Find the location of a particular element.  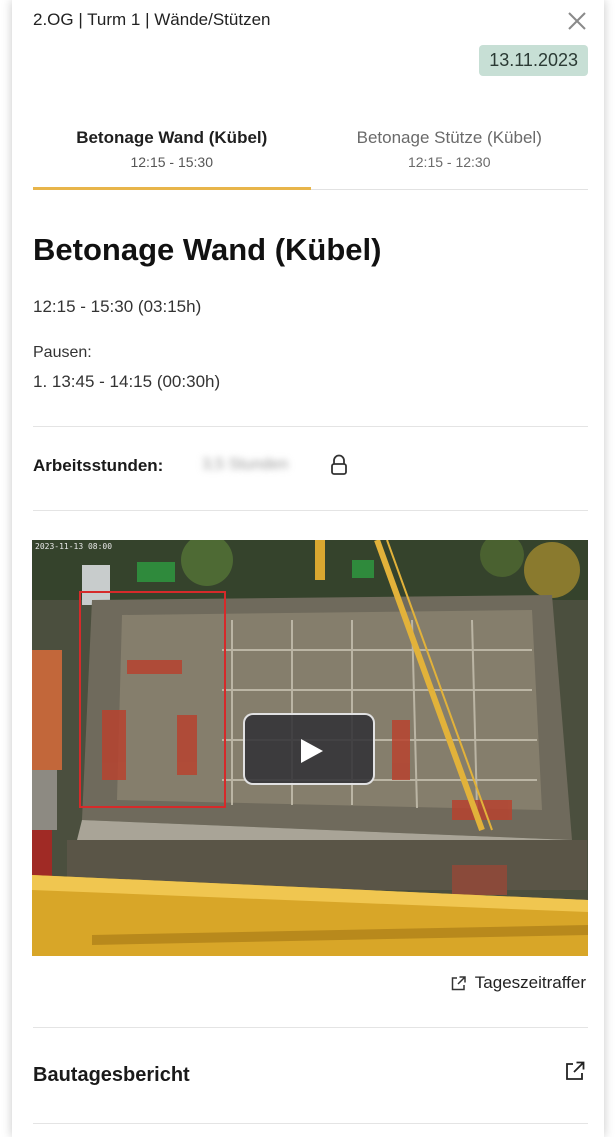

lock-icon is located at coordinates (339, 465).